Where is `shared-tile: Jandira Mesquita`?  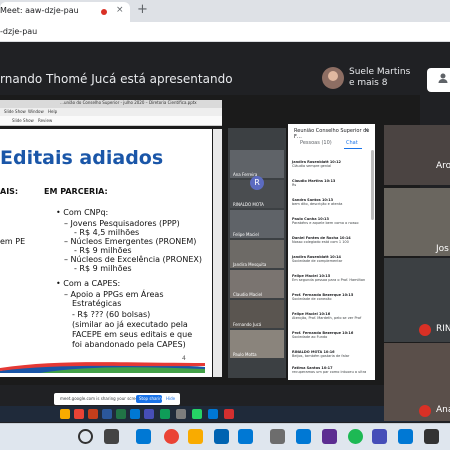 shared-tile: Jandira Mesquita is located at coordinates (257, 254).